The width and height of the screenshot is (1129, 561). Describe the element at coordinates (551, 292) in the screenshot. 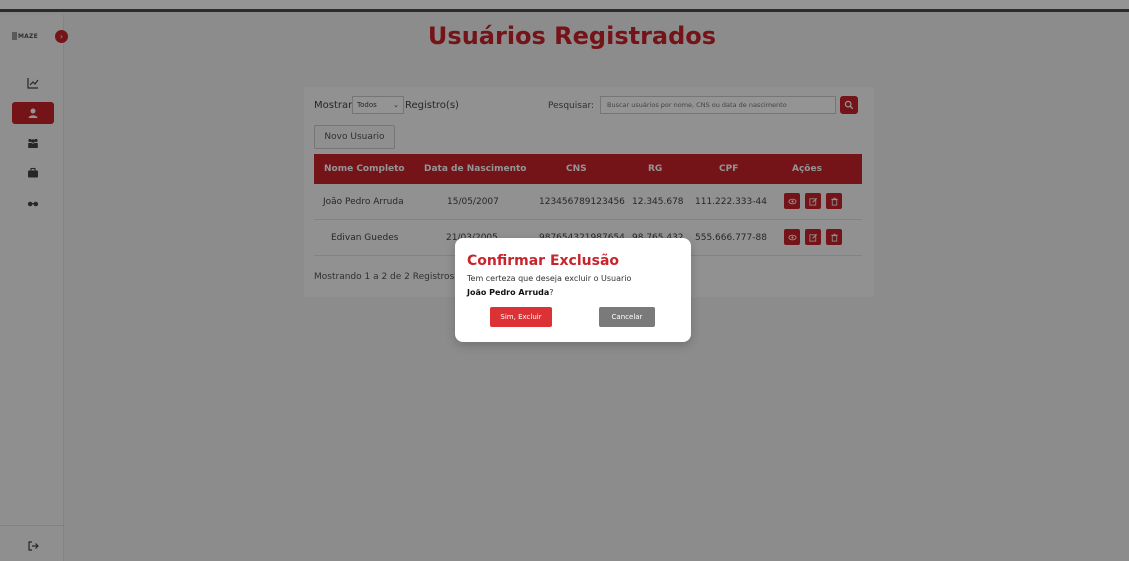

I see `modal-message-suffix: ?` at that location.